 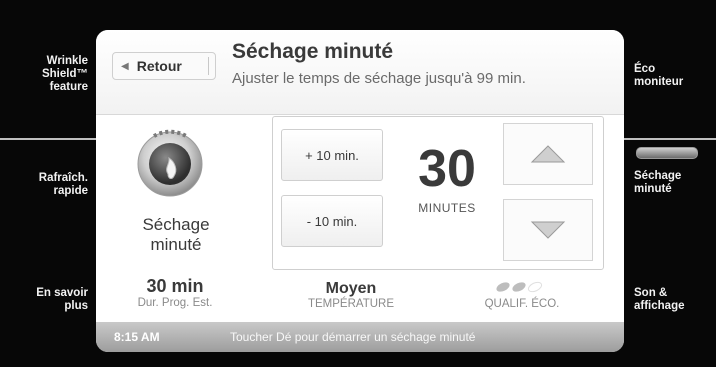 I want to click on sidebar-item-wrinkle-shield: Wrinkle Shield™ feature, so click(x=44, y=74).